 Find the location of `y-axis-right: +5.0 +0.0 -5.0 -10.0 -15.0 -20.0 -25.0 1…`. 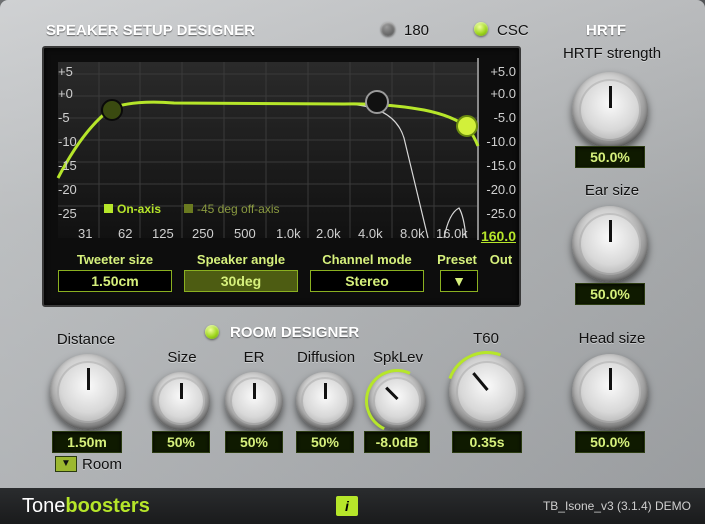

y-axis-right: +5.0 +0.0 -5.0 -10.0 -15.0 -20.0 -25.0 1… is located at coordinates (499, 154).